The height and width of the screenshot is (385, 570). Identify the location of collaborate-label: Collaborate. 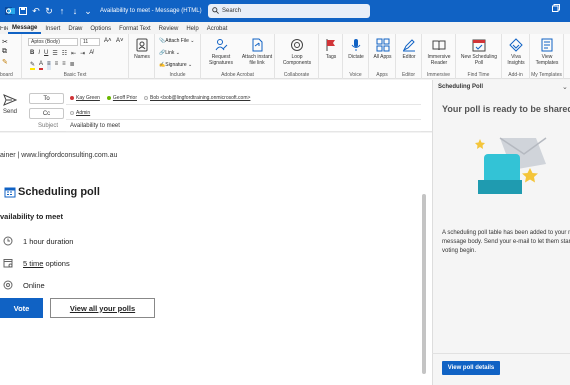
(296, 75).